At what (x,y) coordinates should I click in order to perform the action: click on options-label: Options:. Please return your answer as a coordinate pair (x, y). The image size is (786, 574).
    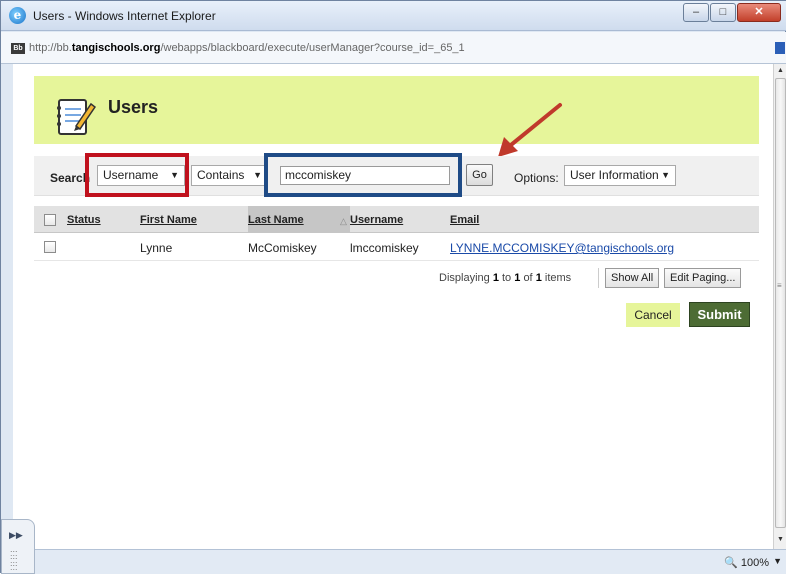
    Looking at the image, I should click on (536, 178).